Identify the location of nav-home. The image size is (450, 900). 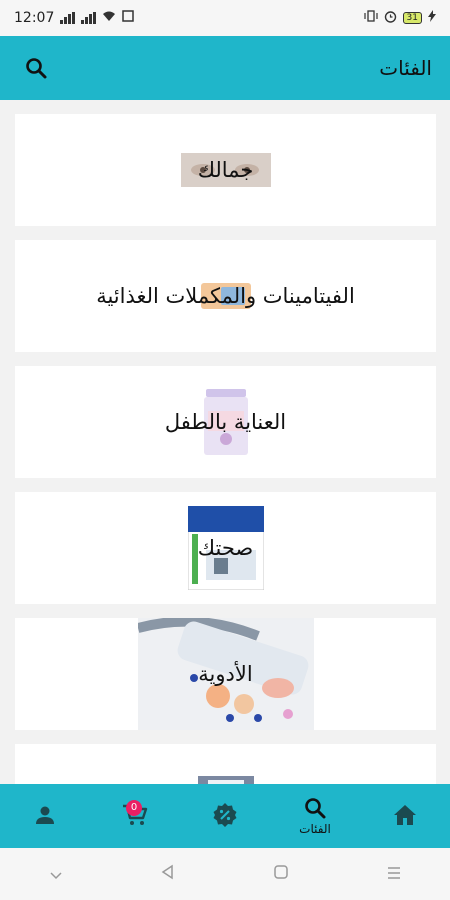
(405, 816).